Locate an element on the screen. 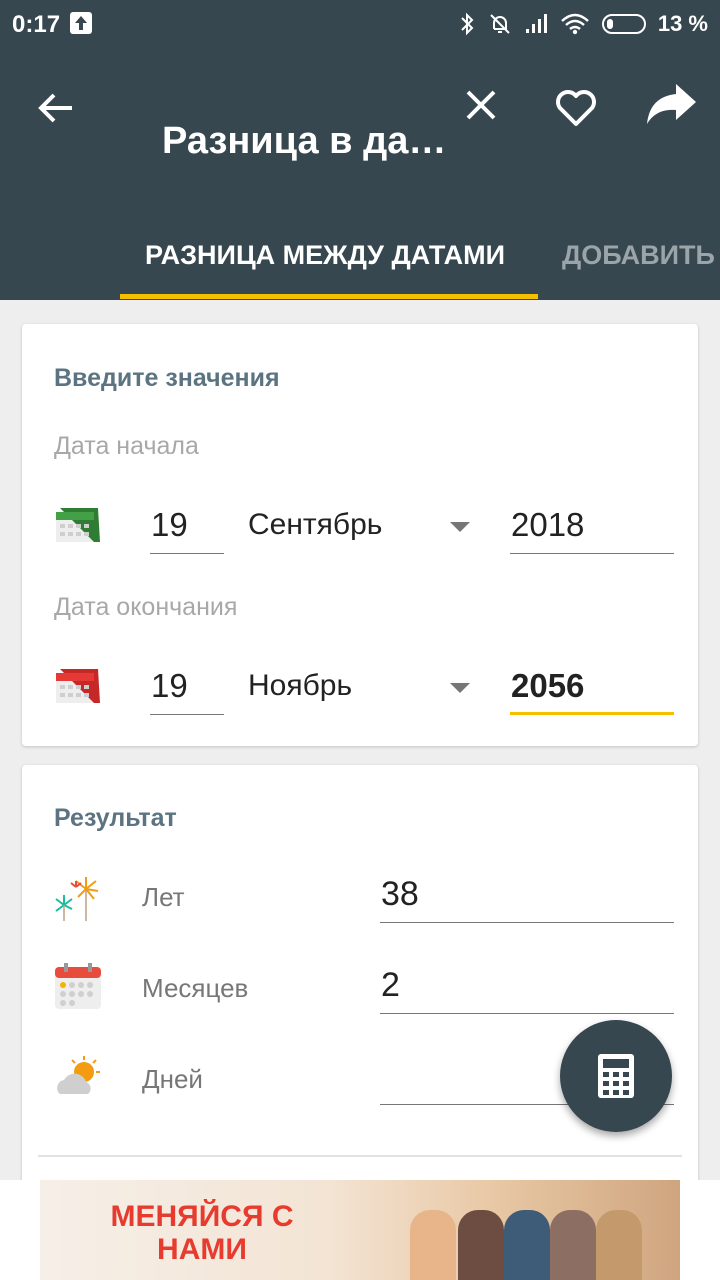 Image resolution: width=720 pixels, height=1280 pixels. favorite-button is located at coordinates (576, 106).